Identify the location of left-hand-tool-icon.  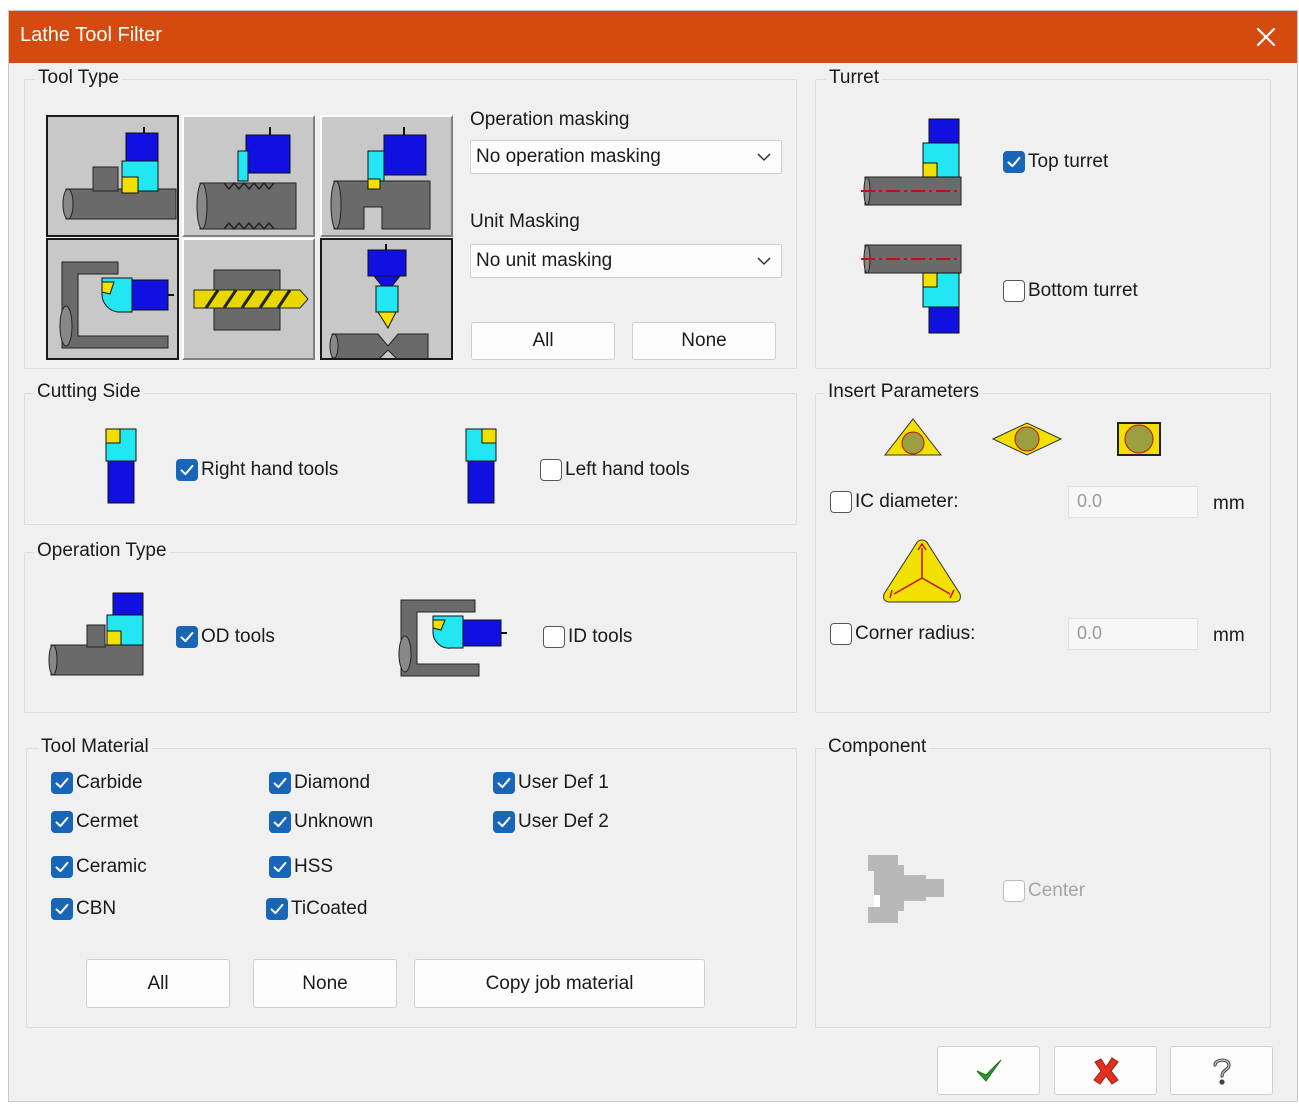
(481, 466).